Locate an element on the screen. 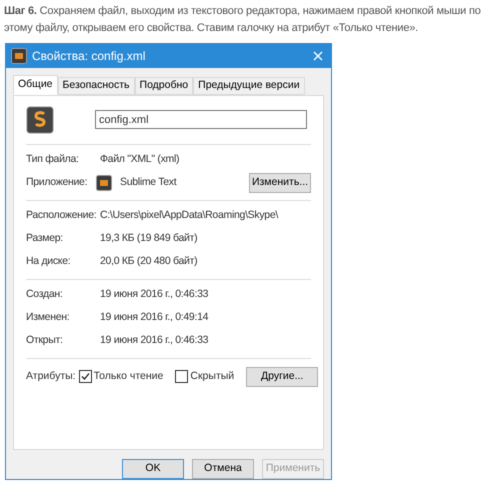 The width and height of the screenshot is (500, 487). field-value: 19,3 КБ (19 849 байт) is located at coordinates (149, 238).